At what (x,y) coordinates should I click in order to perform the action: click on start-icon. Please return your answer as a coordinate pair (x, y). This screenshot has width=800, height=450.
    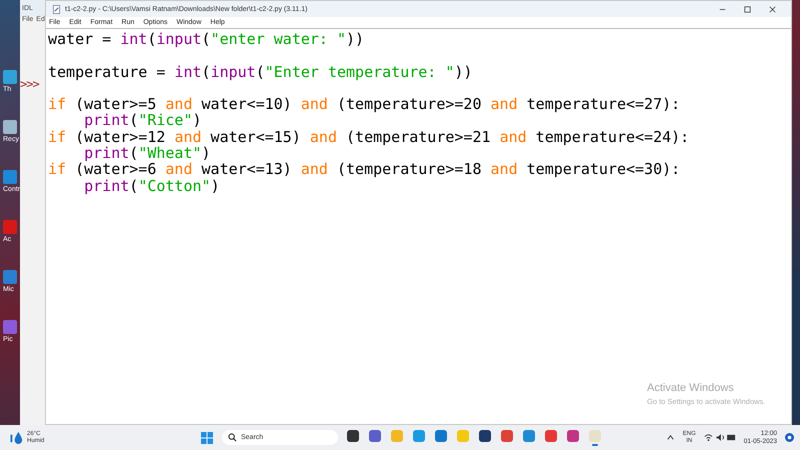
    Looking at the image, I should click on (207, 437).